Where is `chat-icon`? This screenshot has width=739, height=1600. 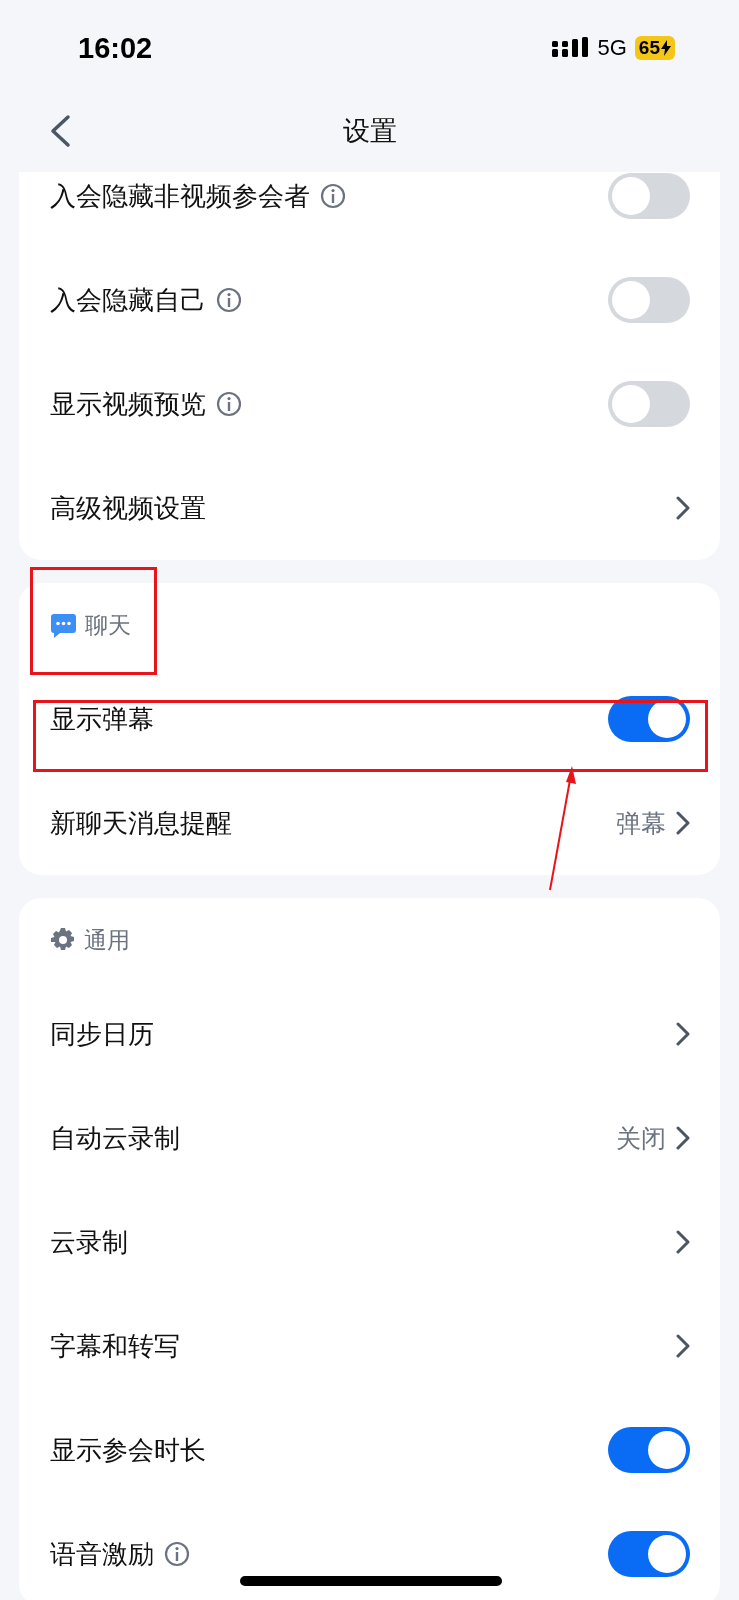
chat-icon is located at coordinates (63, 625).